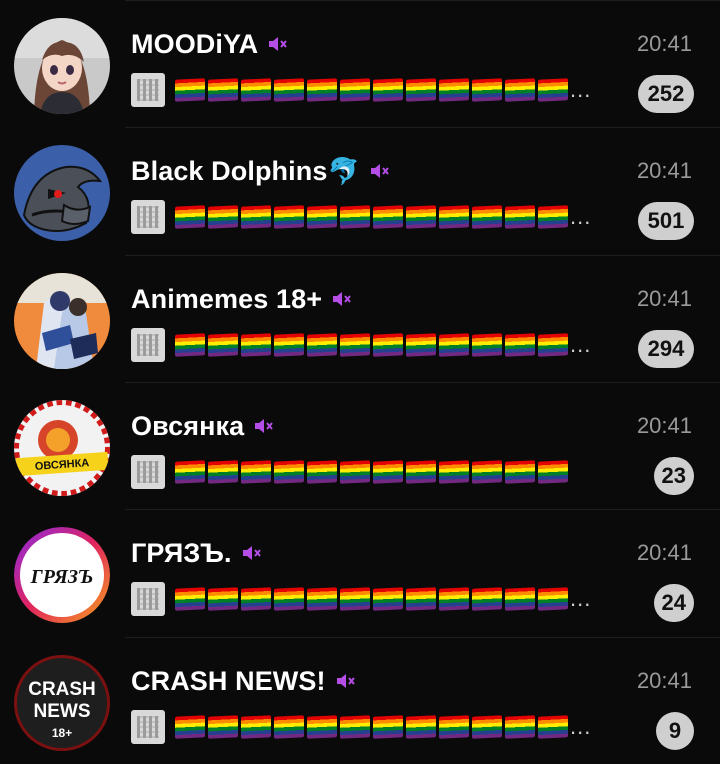  I want to click on avatar-label: 18+, so click(62, 733).